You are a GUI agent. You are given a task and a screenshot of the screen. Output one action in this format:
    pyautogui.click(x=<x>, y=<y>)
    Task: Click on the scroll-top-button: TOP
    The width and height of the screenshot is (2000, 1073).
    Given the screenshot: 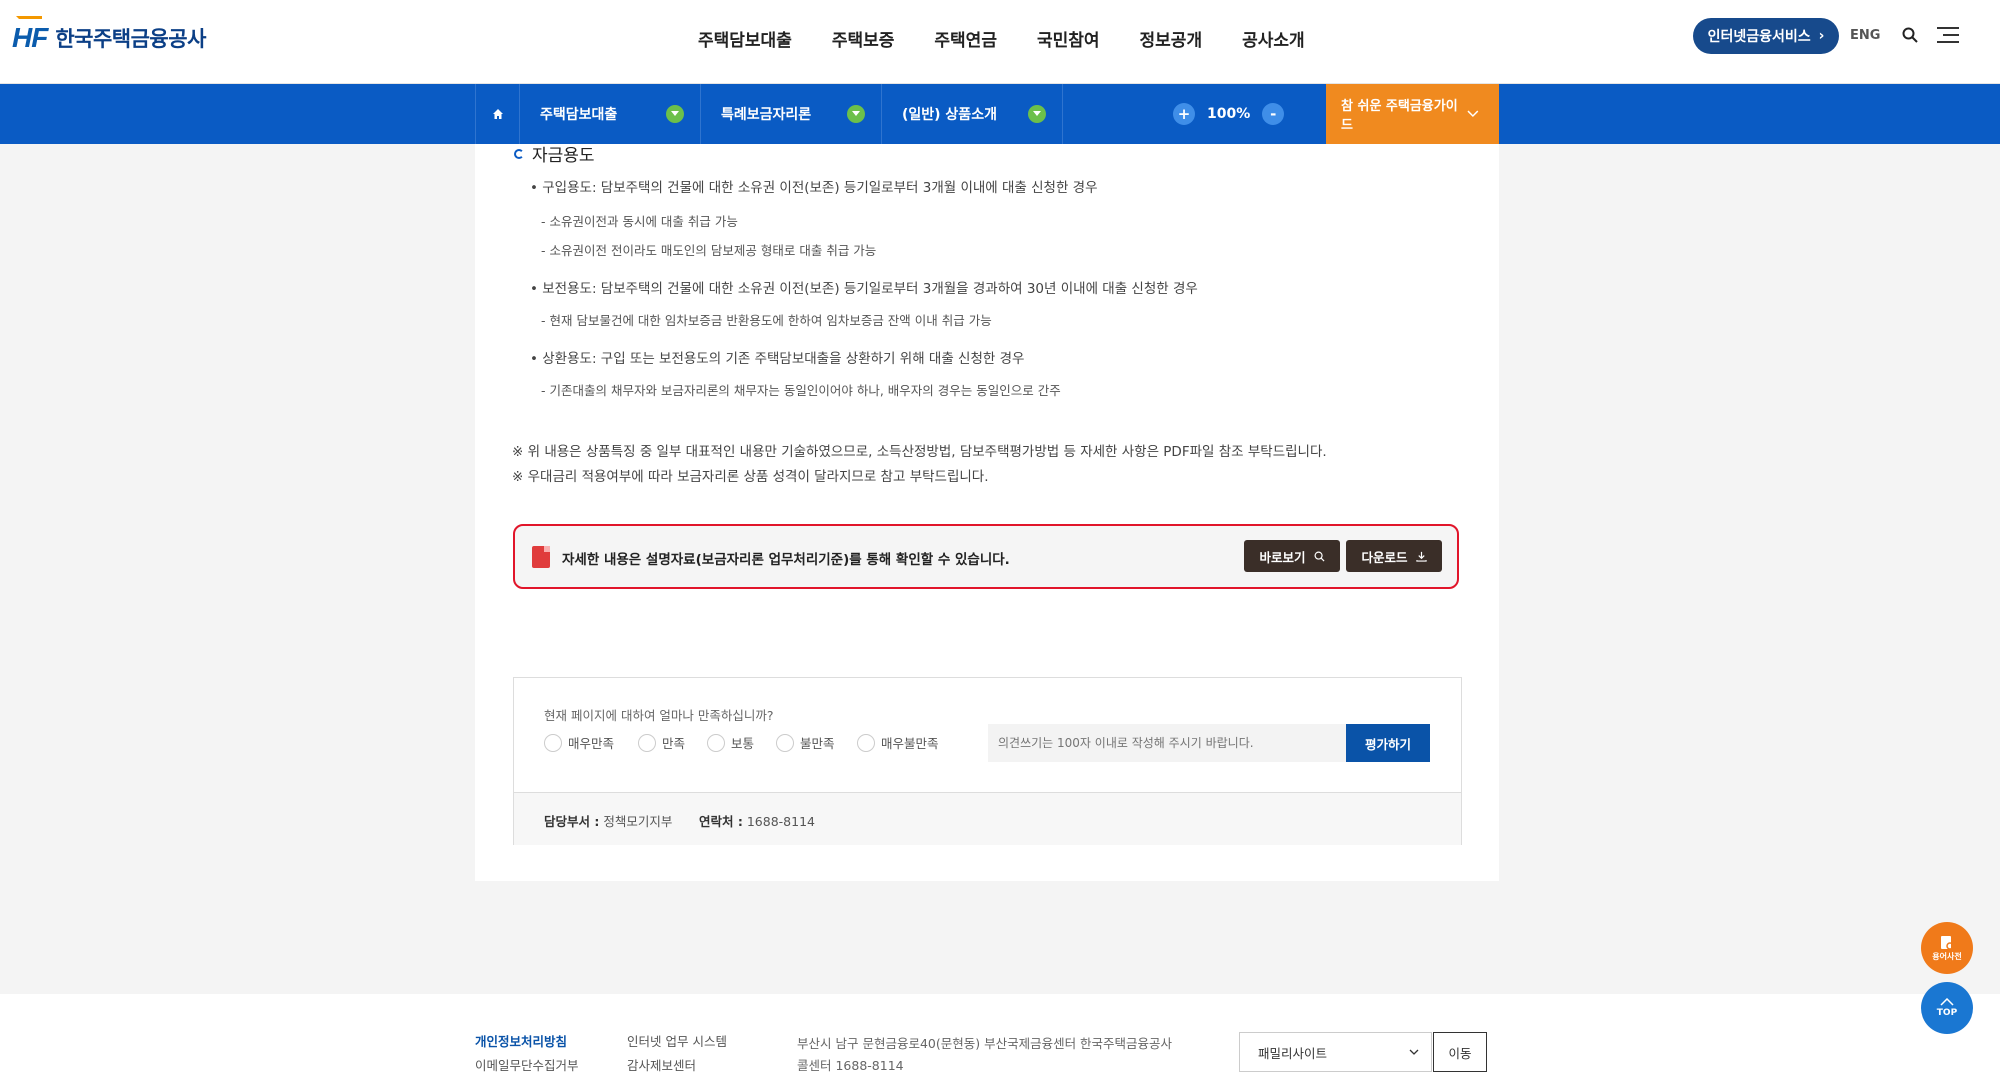 What is the action you would take?
    pyautogui.click(x=1947, y=1008)
    